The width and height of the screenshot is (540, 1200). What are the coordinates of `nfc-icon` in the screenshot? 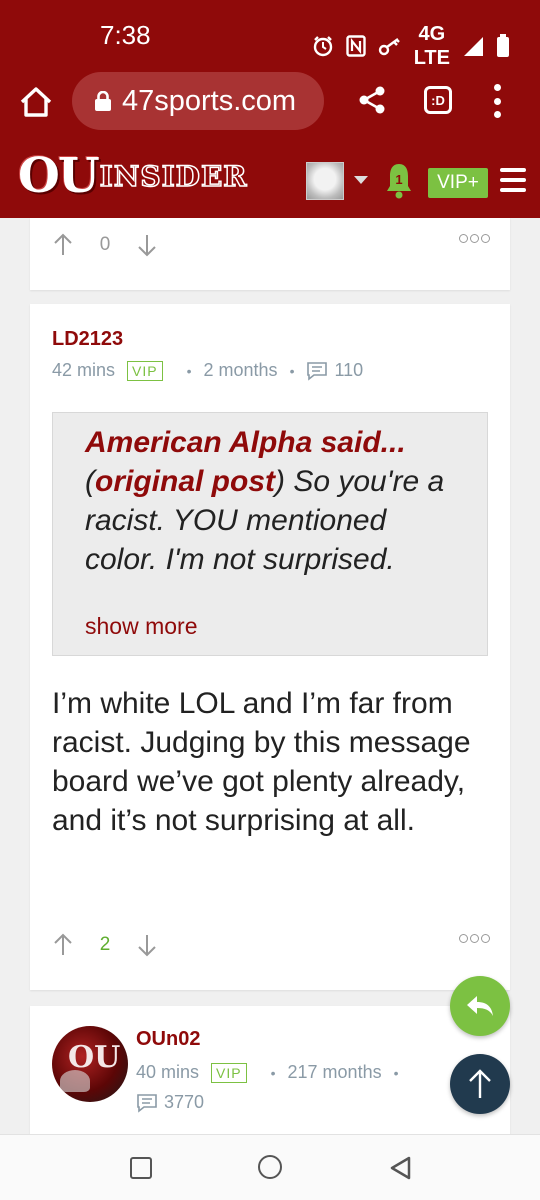 It's located at (356, 46).